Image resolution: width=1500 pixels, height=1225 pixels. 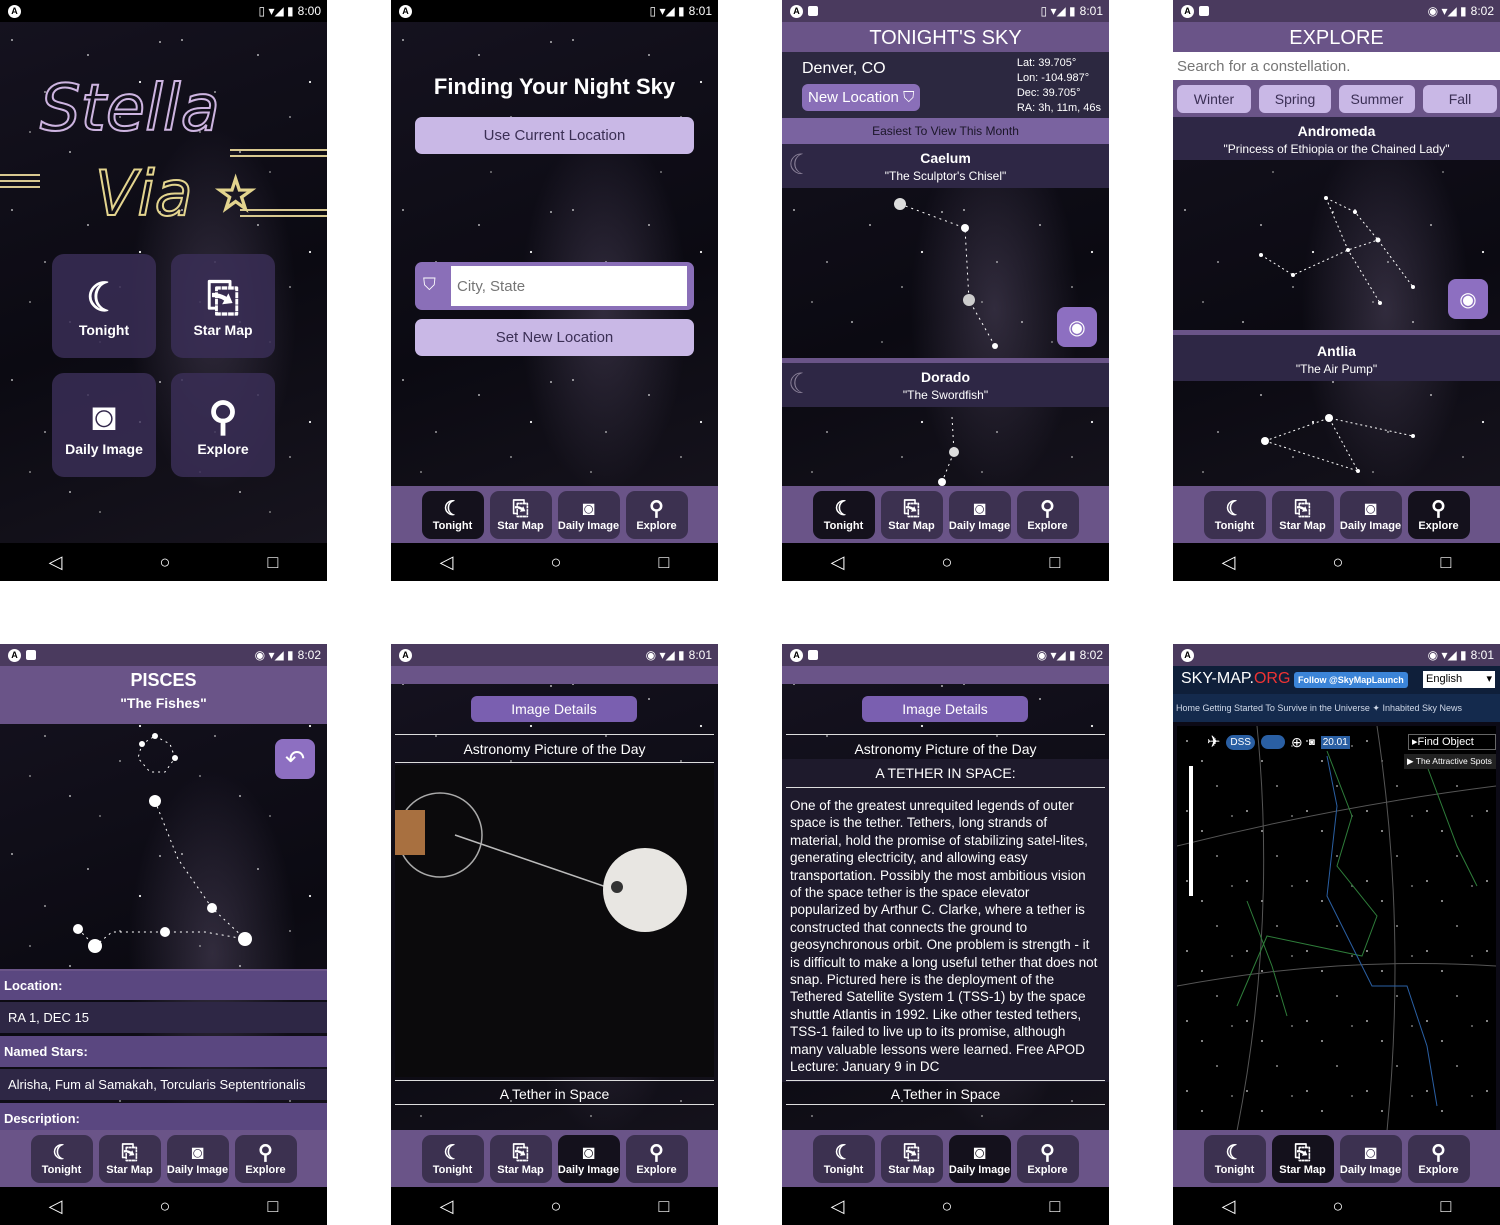 I want to click on city-state-input, so click(x=569, y=286).